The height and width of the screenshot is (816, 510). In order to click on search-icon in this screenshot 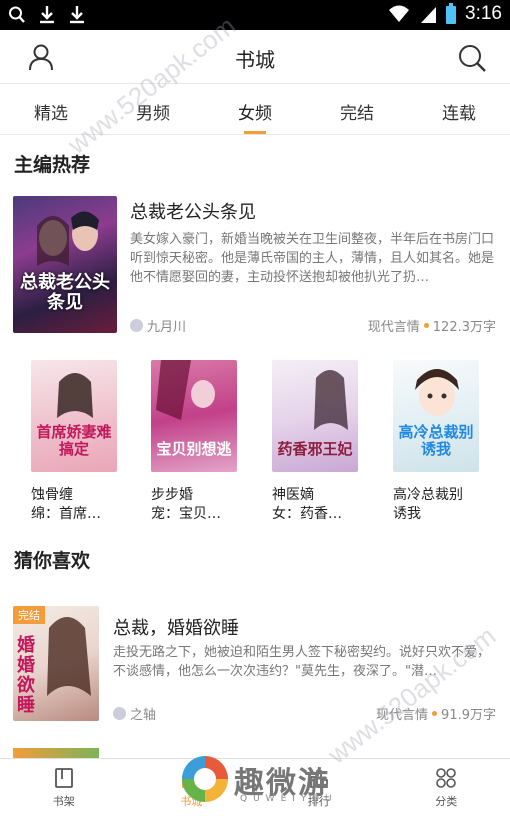, I will do `click(472, 58)`.